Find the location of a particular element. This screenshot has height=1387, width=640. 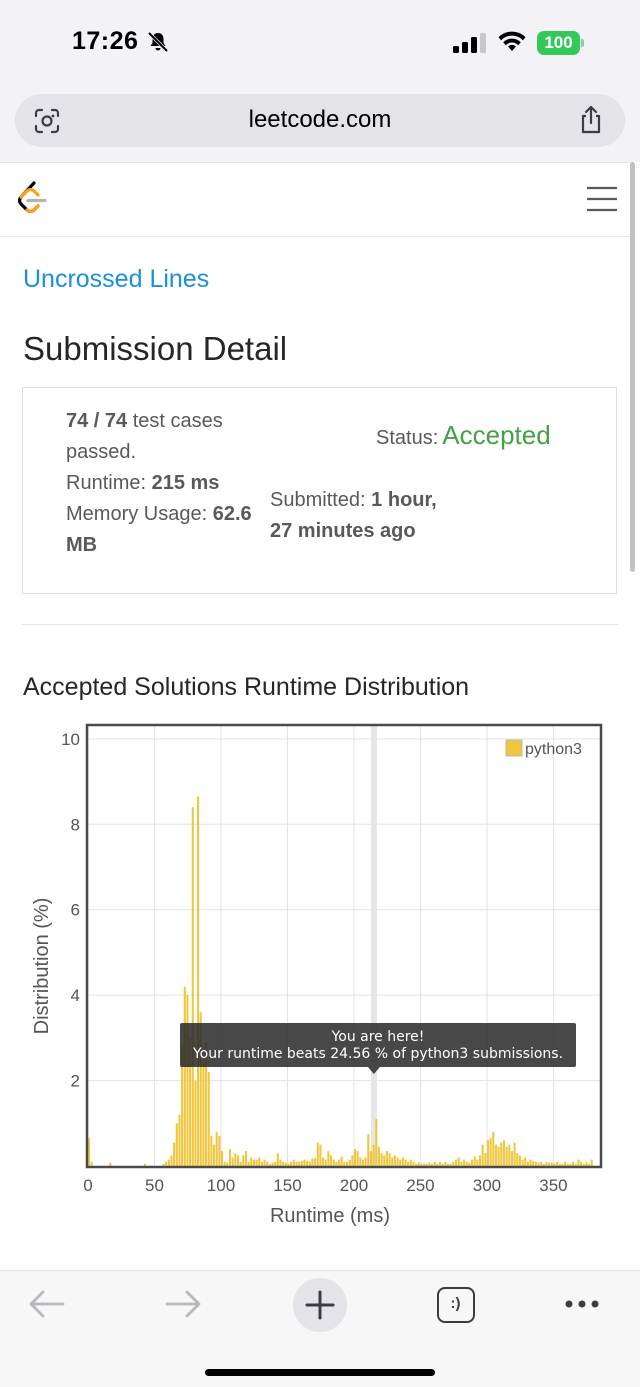

back-icon is located at coordinates (47, 1304).